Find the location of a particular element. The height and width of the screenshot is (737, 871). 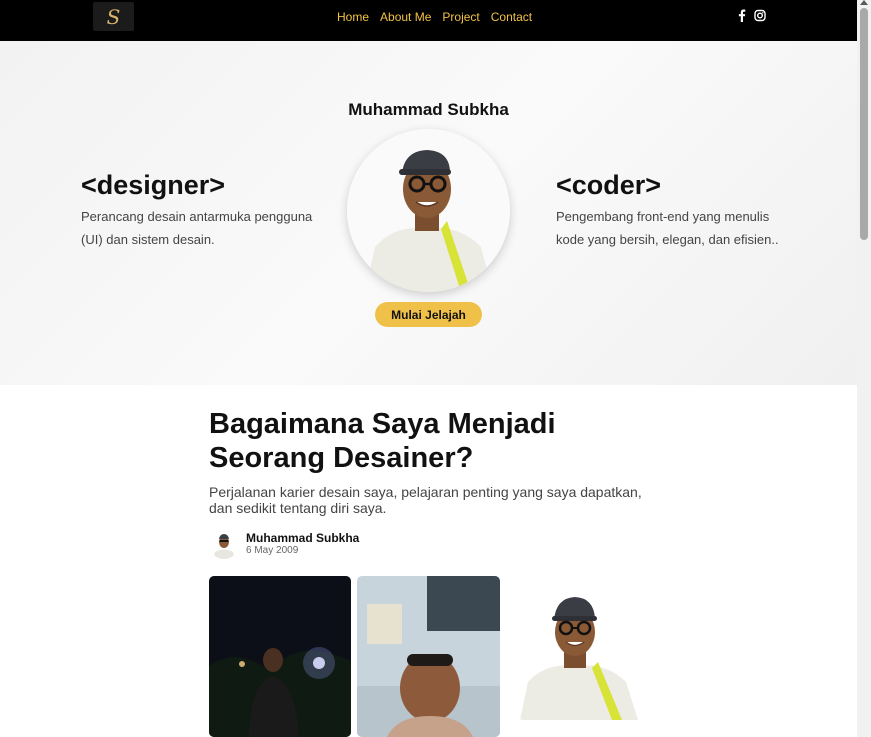

role-designer-title: <designer> is located at coordinates (153, 185).